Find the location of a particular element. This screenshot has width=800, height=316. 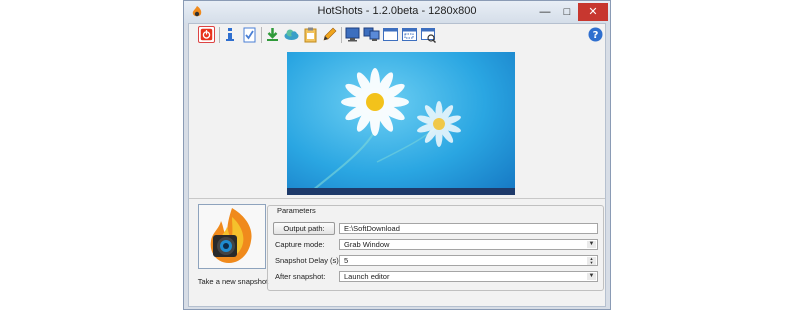

checklist-icon is located at coordinates (249, 34).